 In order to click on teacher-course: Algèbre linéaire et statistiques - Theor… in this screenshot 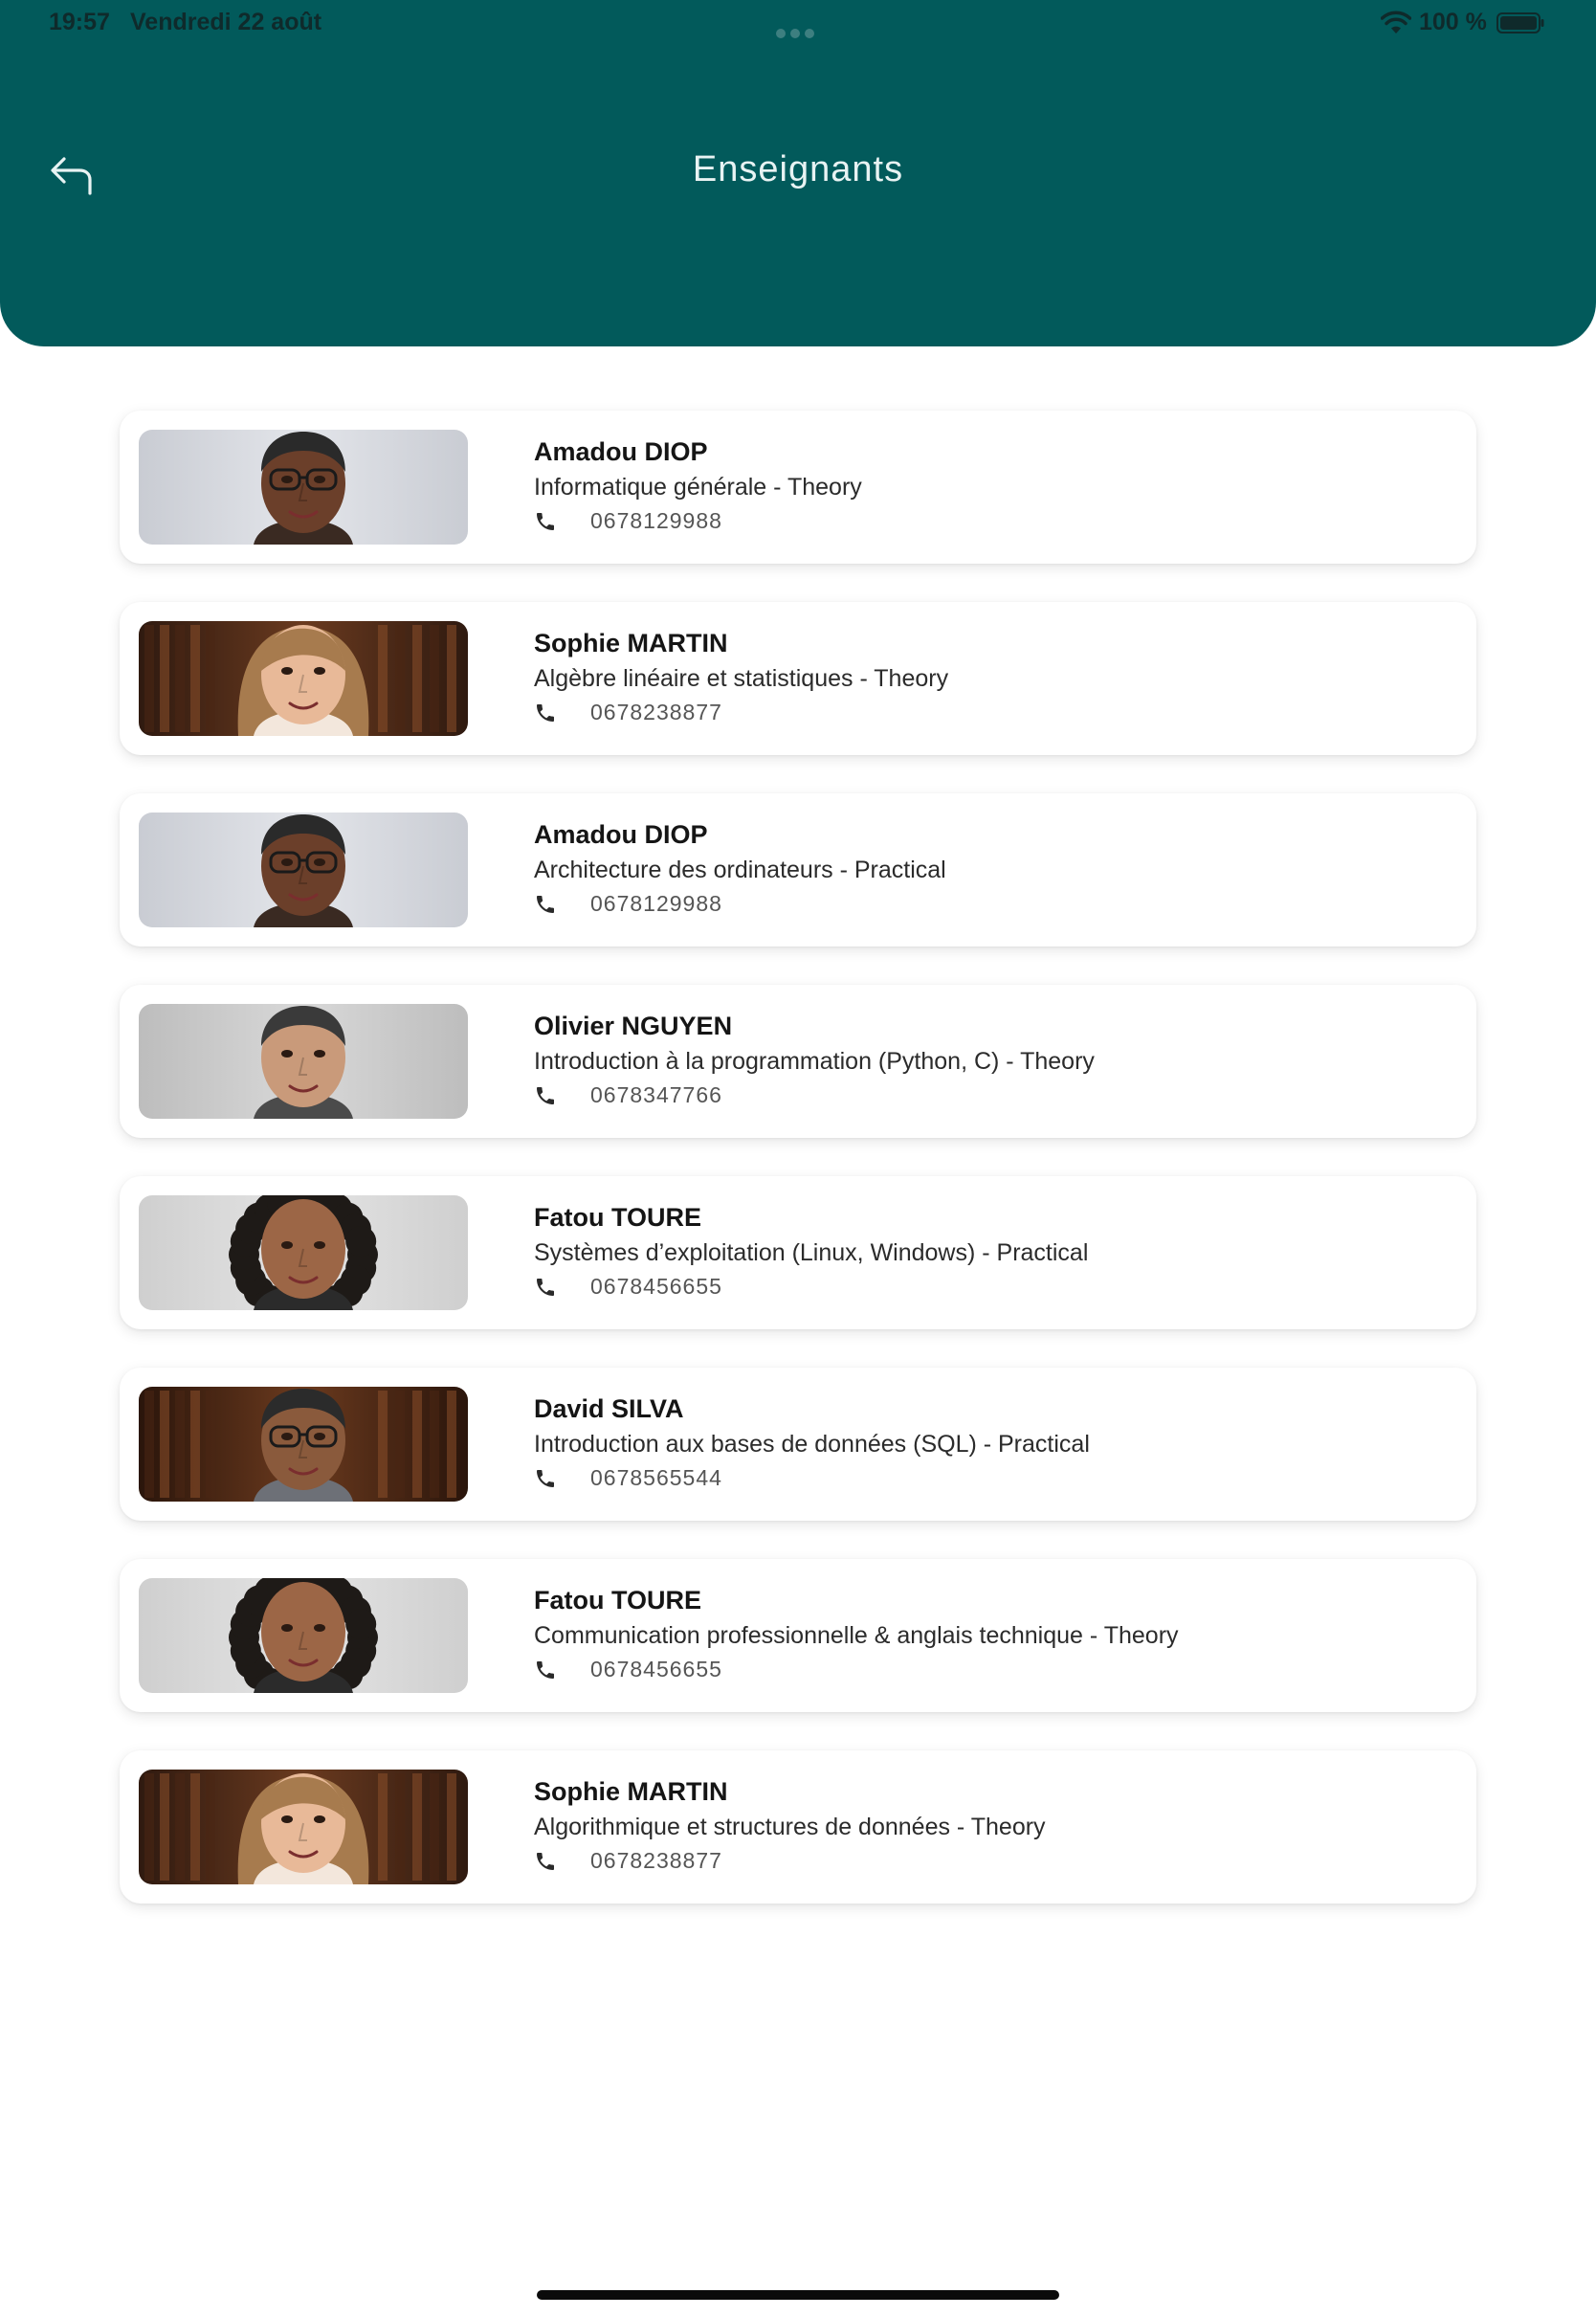, I will do `click(742, 678)`.